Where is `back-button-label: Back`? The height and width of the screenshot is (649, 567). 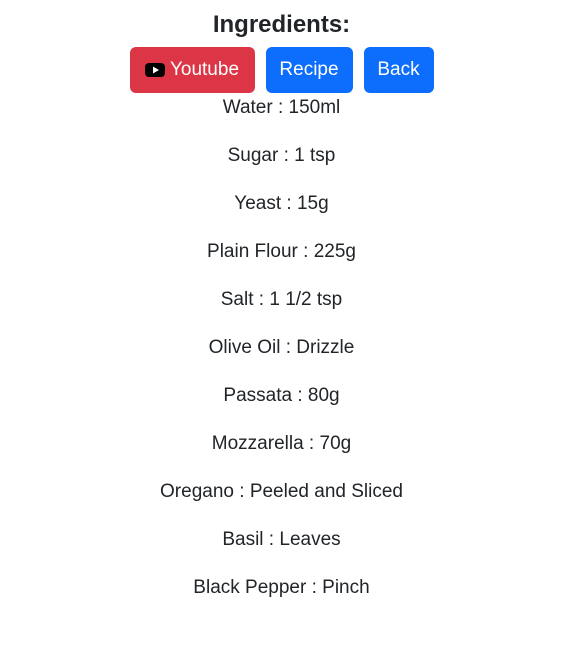 back-button-label: Back is located at coordinates (398, 69).